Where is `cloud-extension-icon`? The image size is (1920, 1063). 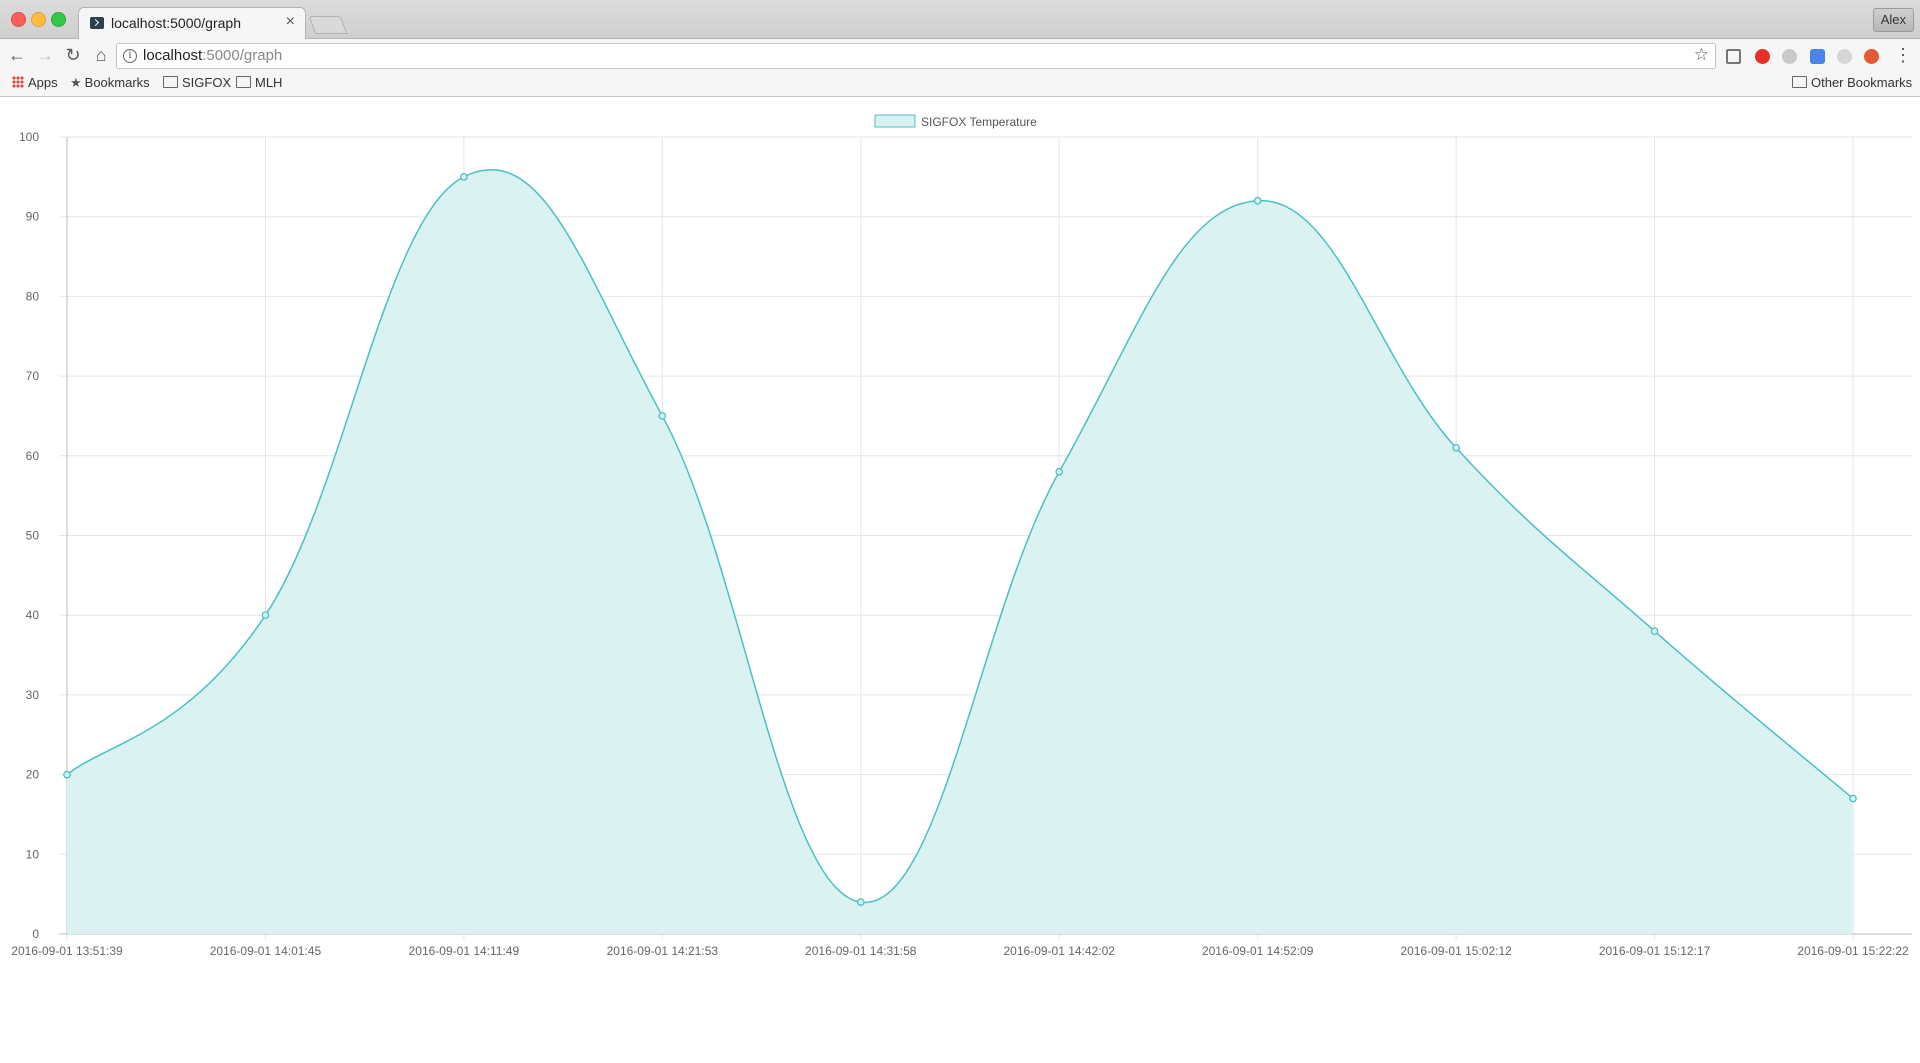
cloud-extension-icon is located at coordinates (1789, 56).